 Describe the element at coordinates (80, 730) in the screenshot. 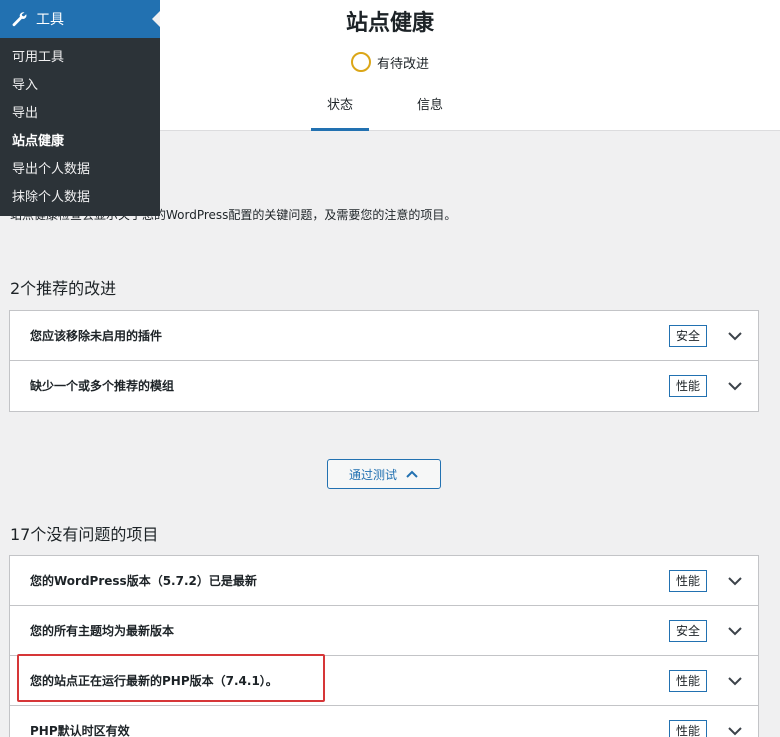

I see `issue-label: PHP默认时区有效` at that location.